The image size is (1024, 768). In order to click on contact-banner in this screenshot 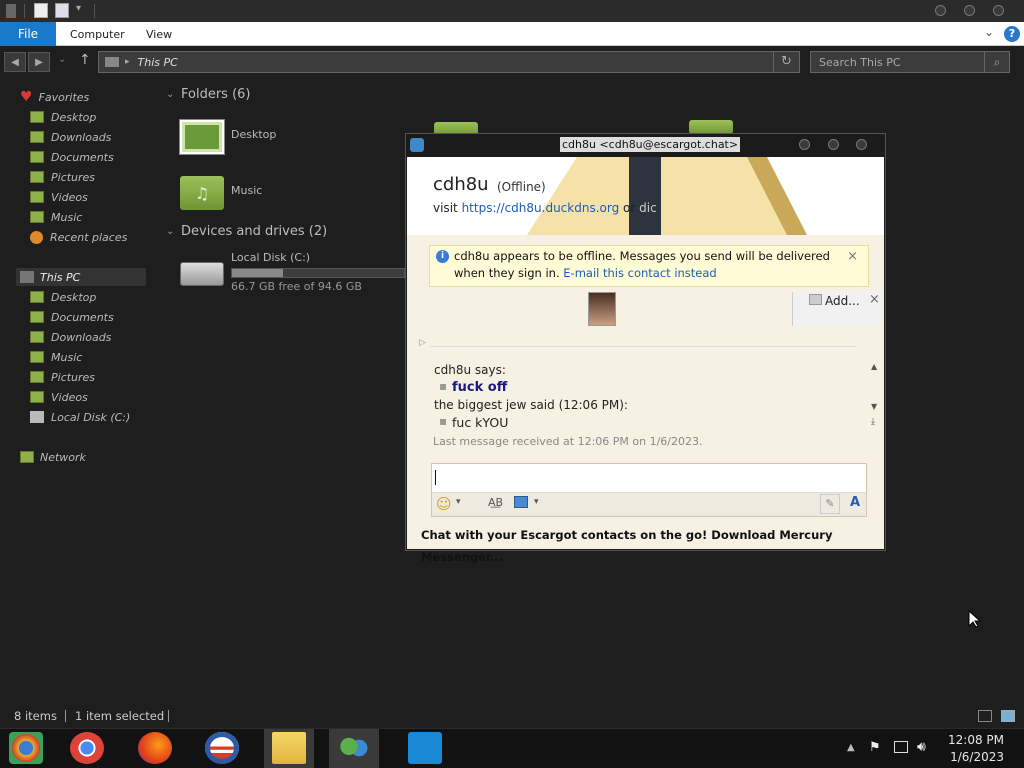, I will do `click(645, 196)`.